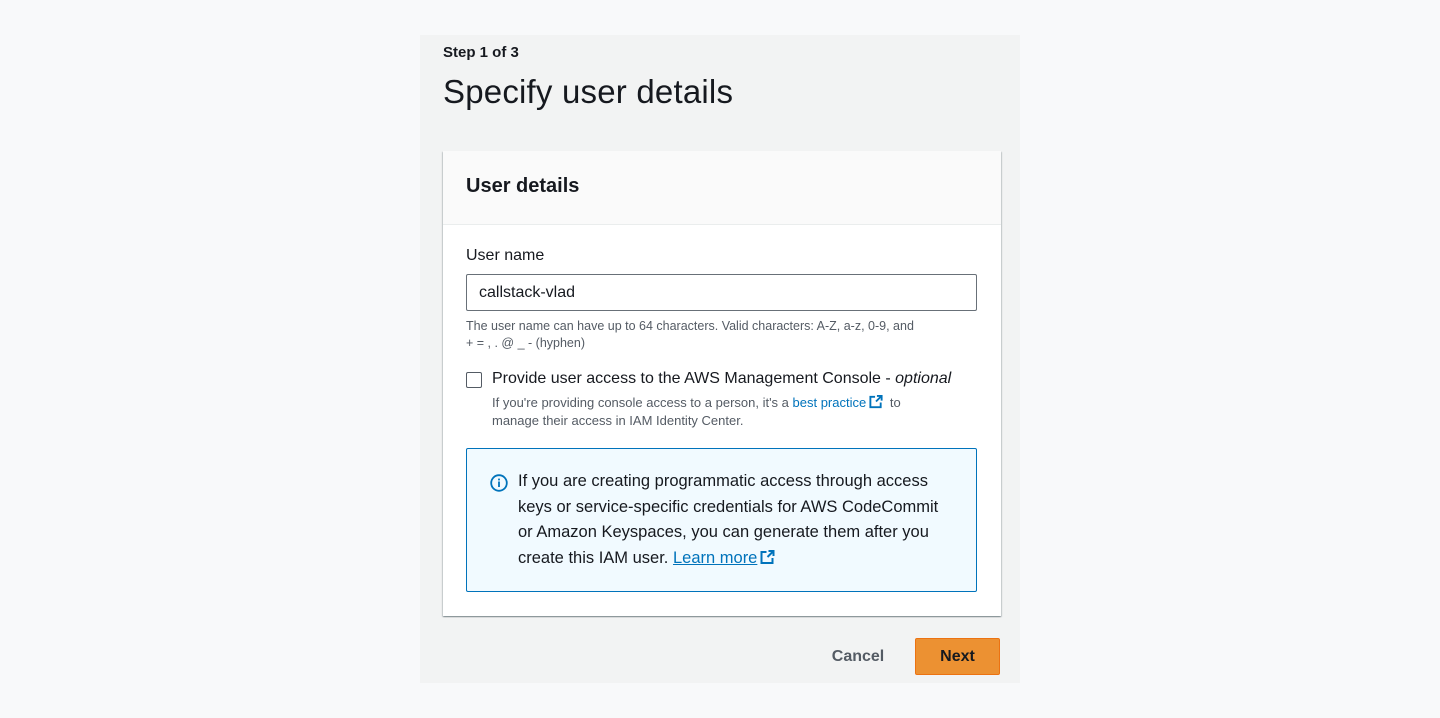 The image size is (1440, 718). I want to click on next-button: Next, so click(957, 656).